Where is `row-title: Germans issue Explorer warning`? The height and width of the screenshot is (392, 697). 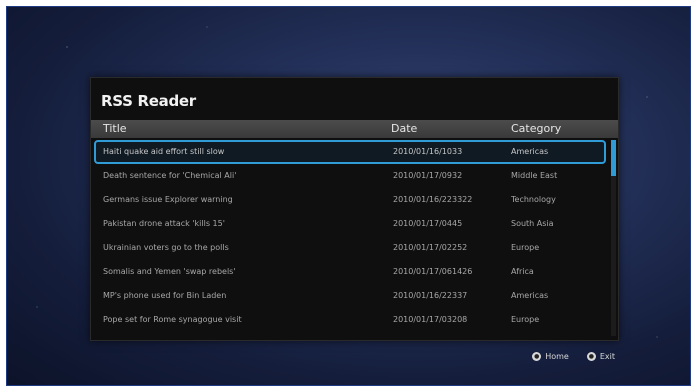
row-title: Germans issue Explorer warning is located at coordinates (168, 199).